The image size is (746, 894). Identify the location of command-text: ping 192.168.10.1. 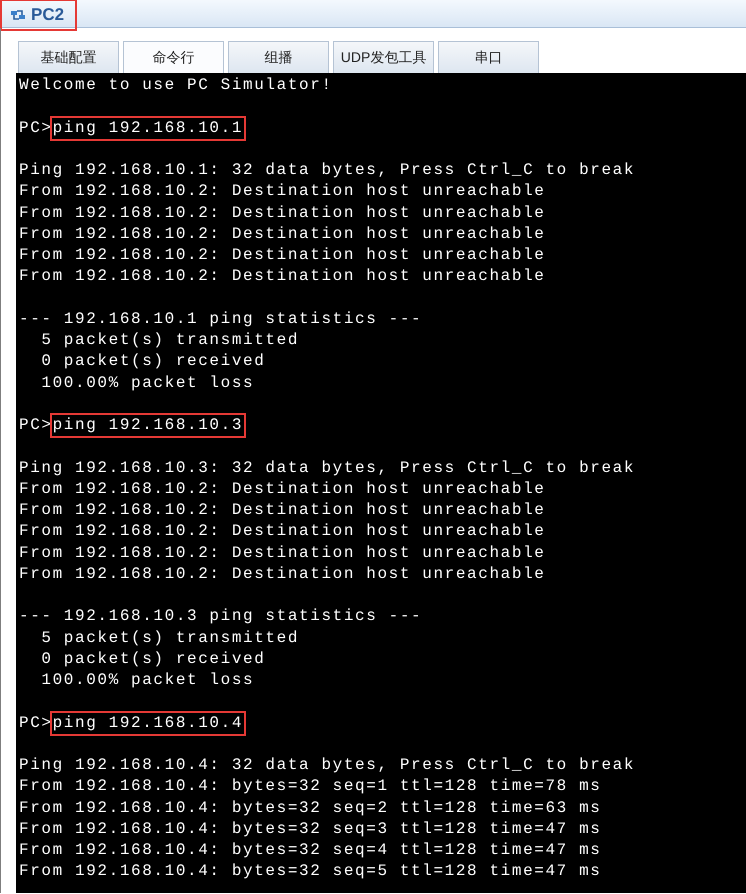
(148, 128).